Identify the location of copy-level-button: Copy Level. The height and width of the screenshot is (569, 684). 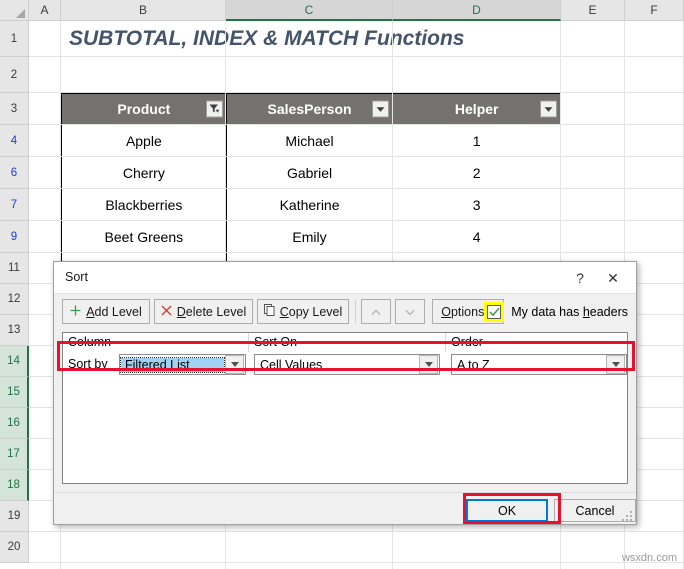
(303, 311).